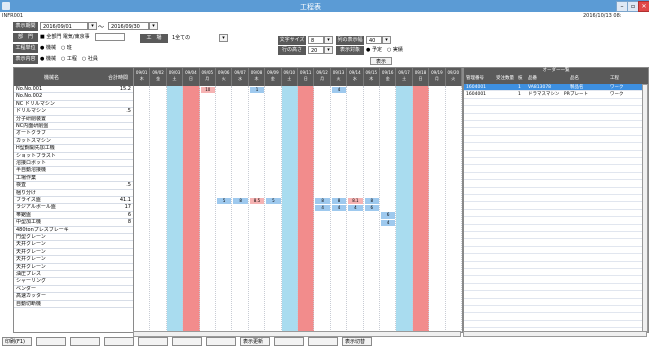  What do you see at coordinates (355, 200) in the screenshot?
I see `schedule-cell: 8.1` at bounding box center [355, 200].